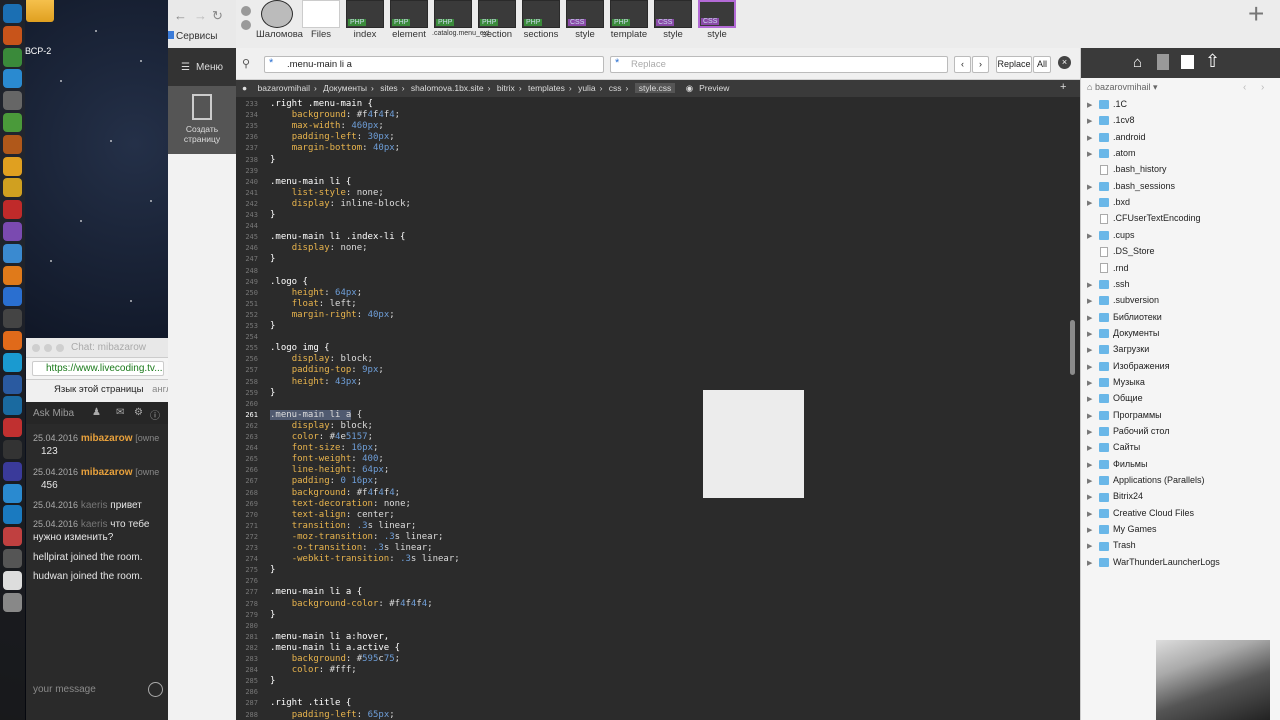 This screenshot has width=1280, height=720. I want to click on home-icon: ⌂, so click(1137, 62).